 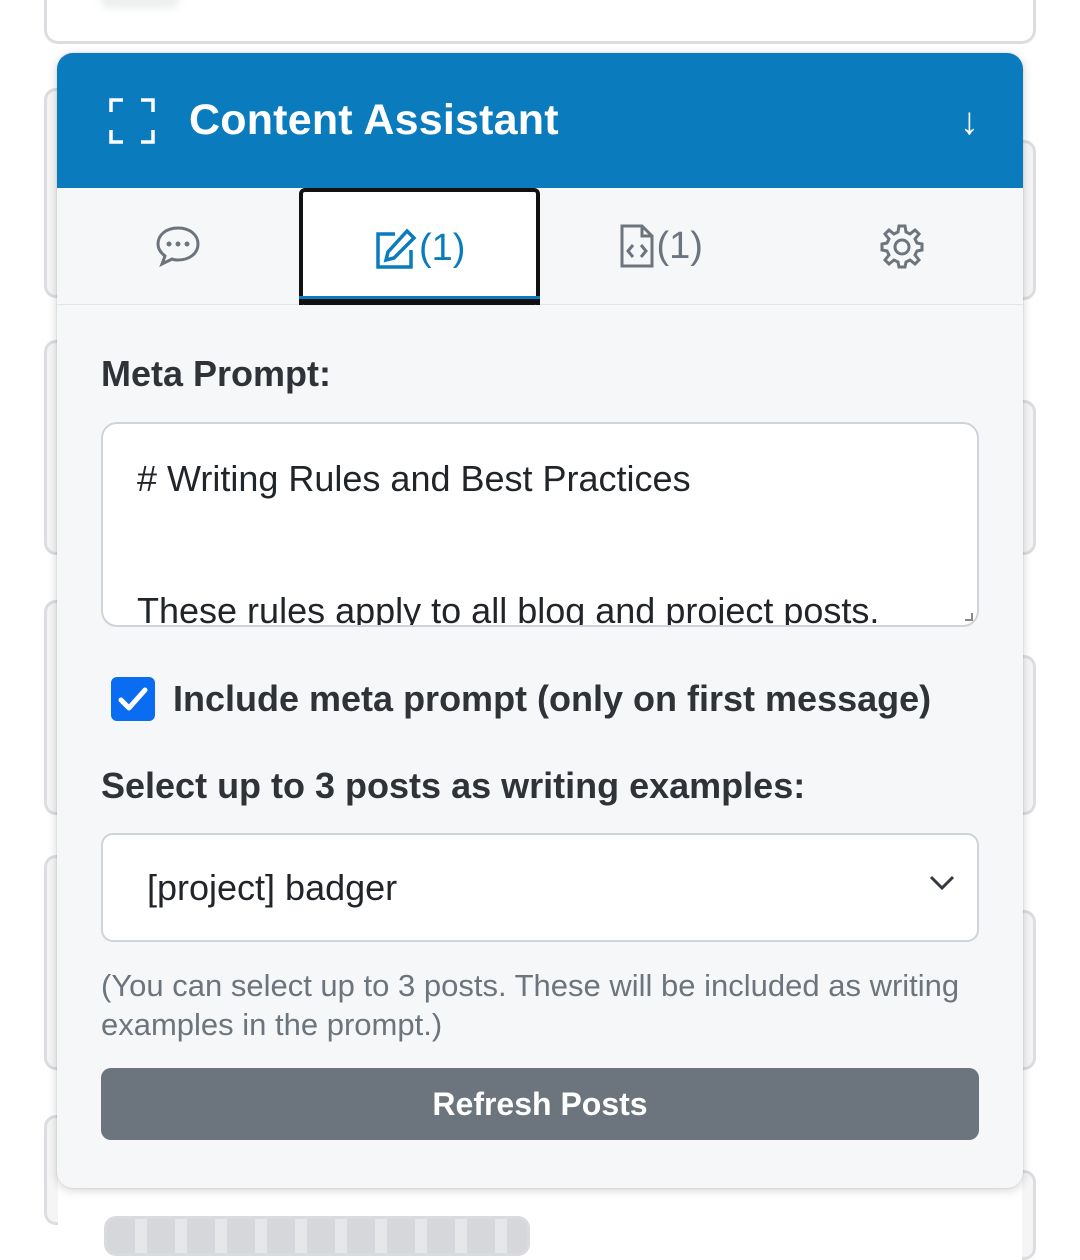 I want to click on expand-icon, so click(x=132, y=120).